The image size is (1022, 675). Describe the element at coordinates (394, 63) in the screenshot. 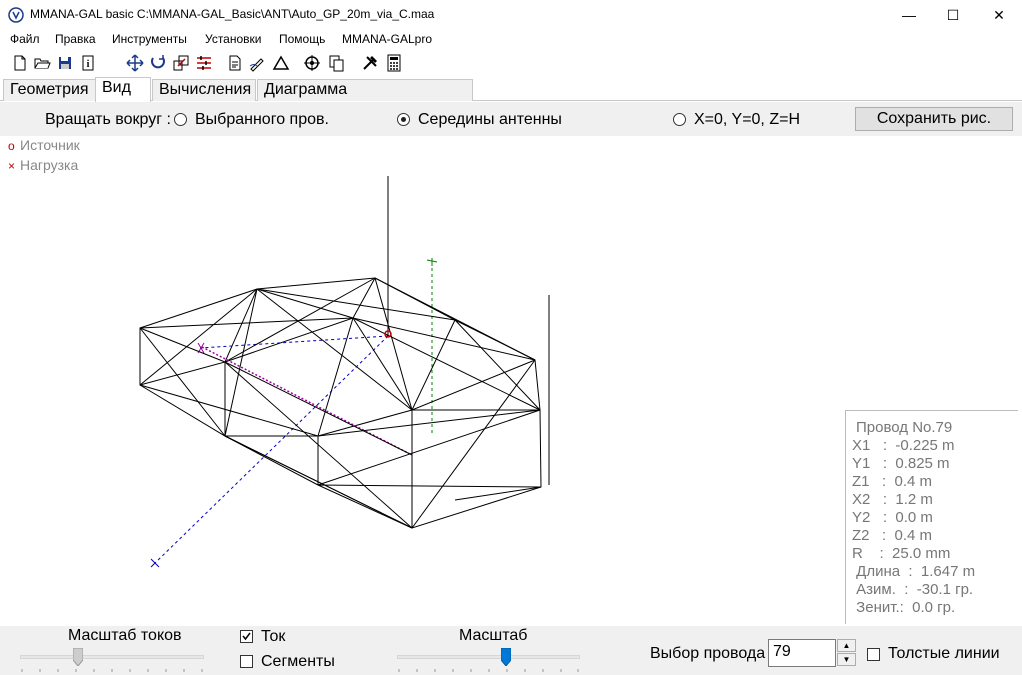

I see `calculator-icon` at that location.